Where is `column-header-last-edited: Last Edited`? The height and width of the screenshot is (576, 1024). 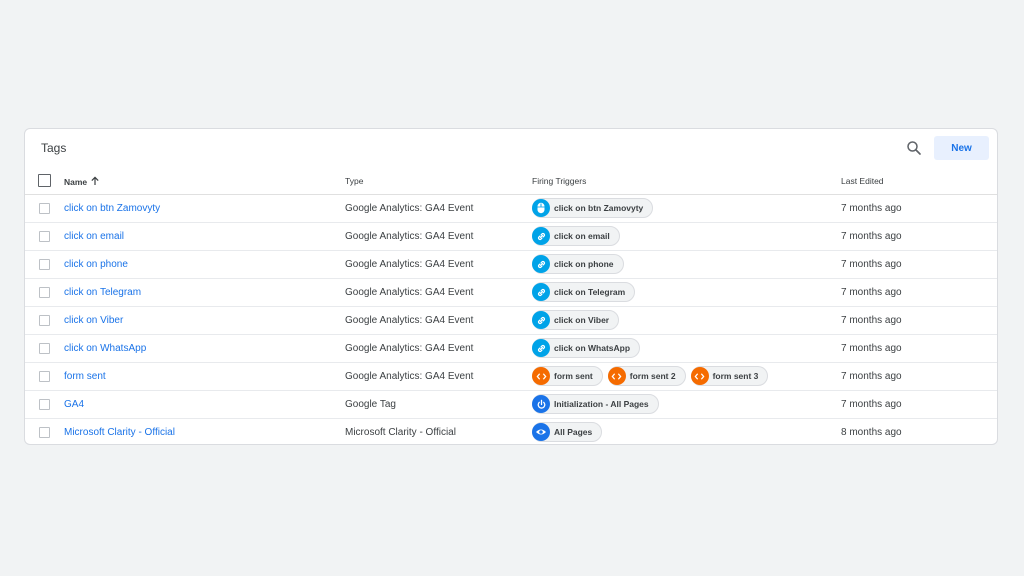 column-header-last-edited: Last Edited is located at coordinates (862, 181).